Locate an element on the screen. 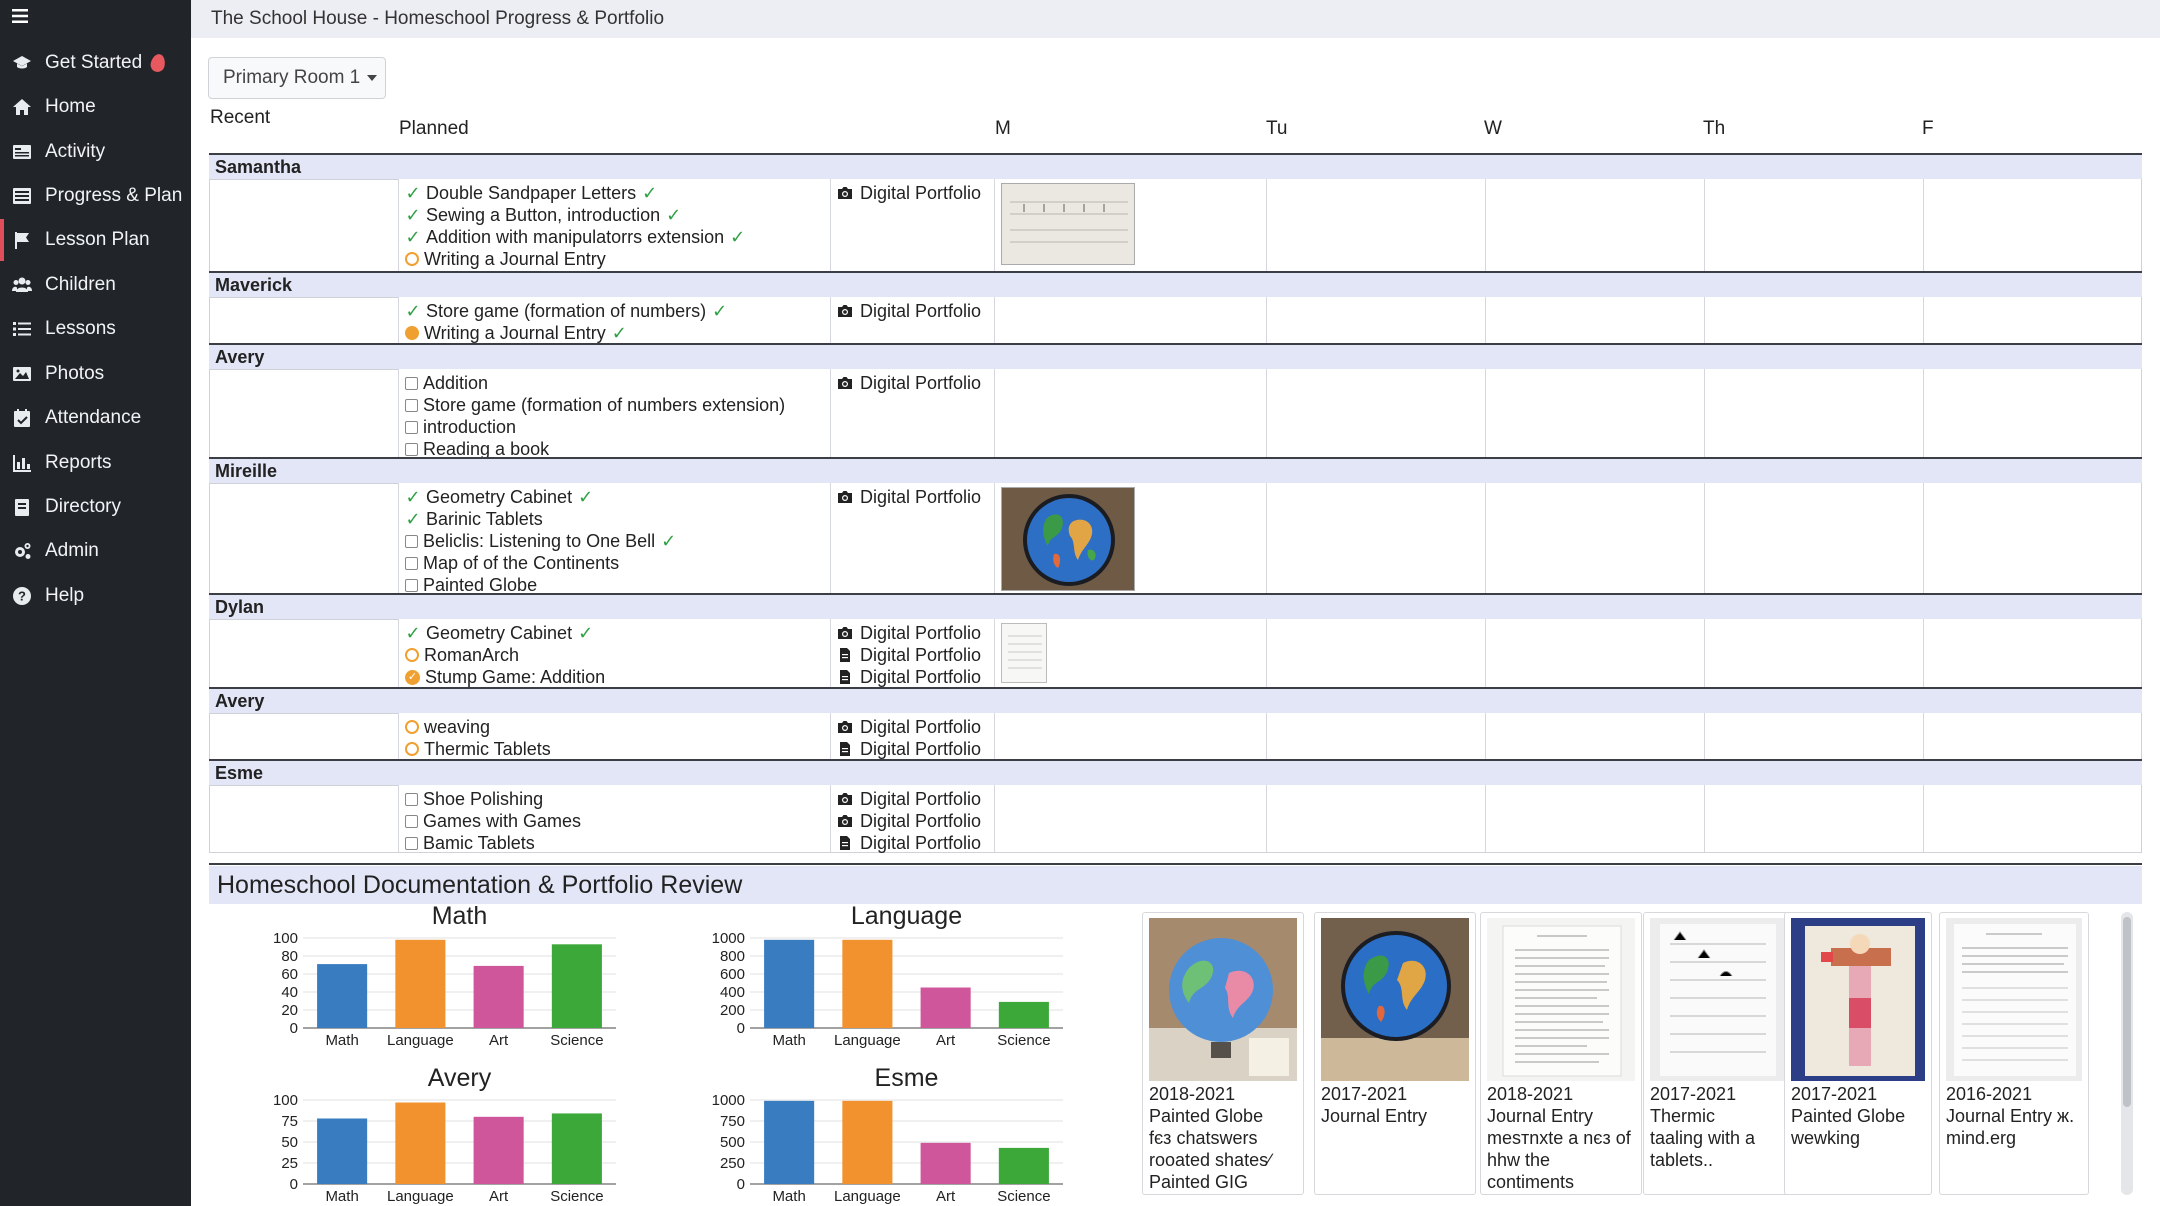  chart-title: Language is located at coordinates (906, 916).